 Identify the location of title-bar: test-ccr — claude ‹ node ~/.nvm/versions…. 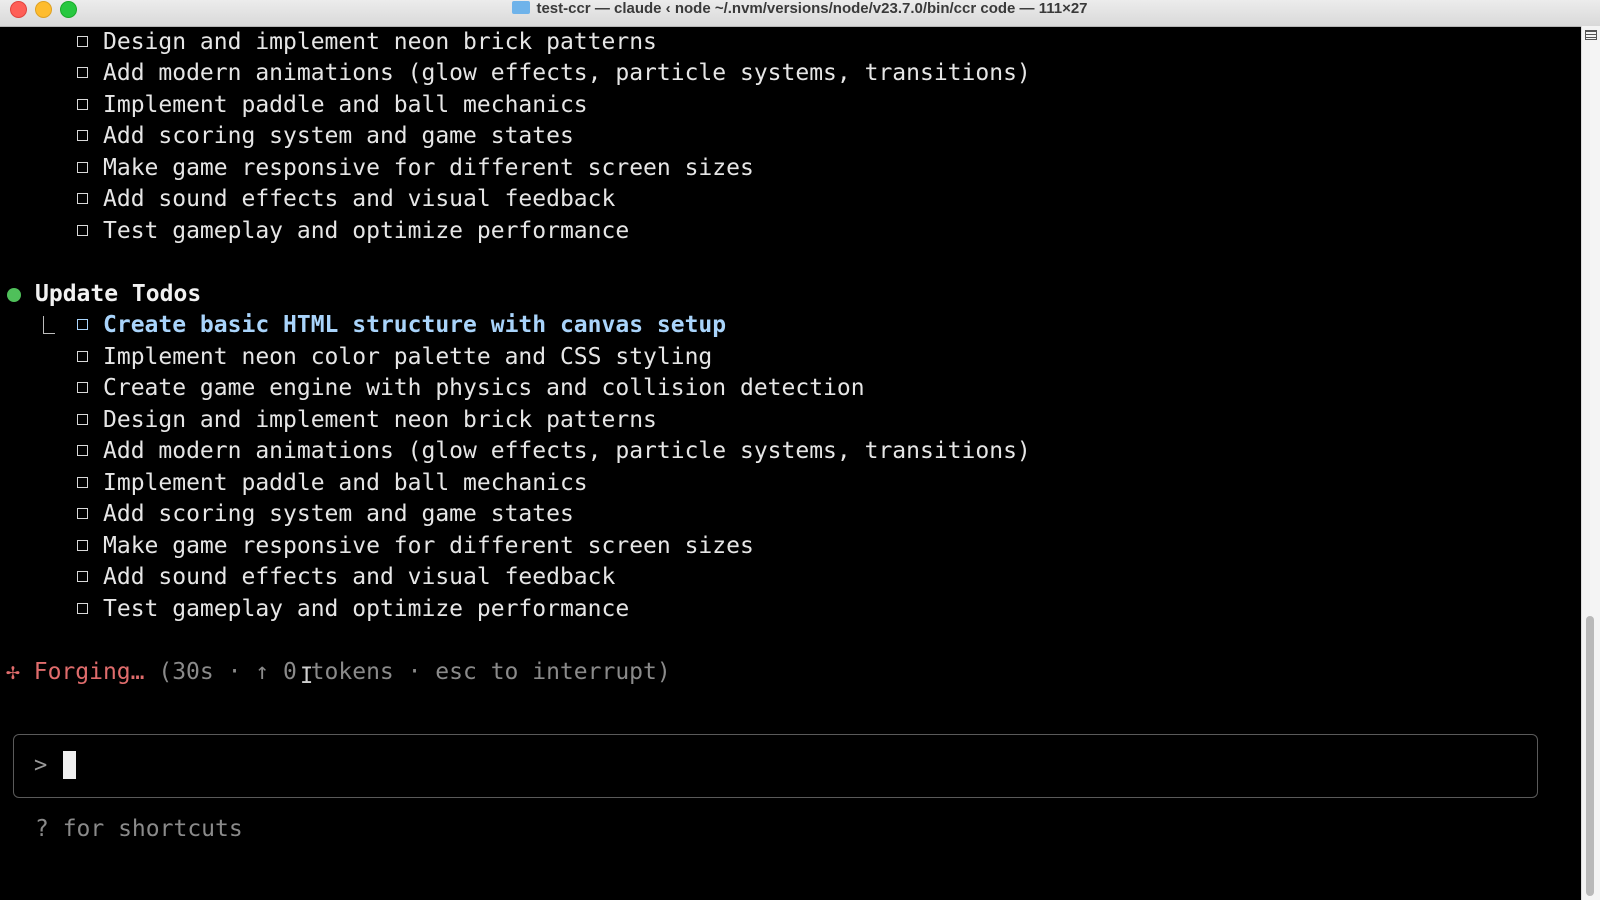
(800, 13).